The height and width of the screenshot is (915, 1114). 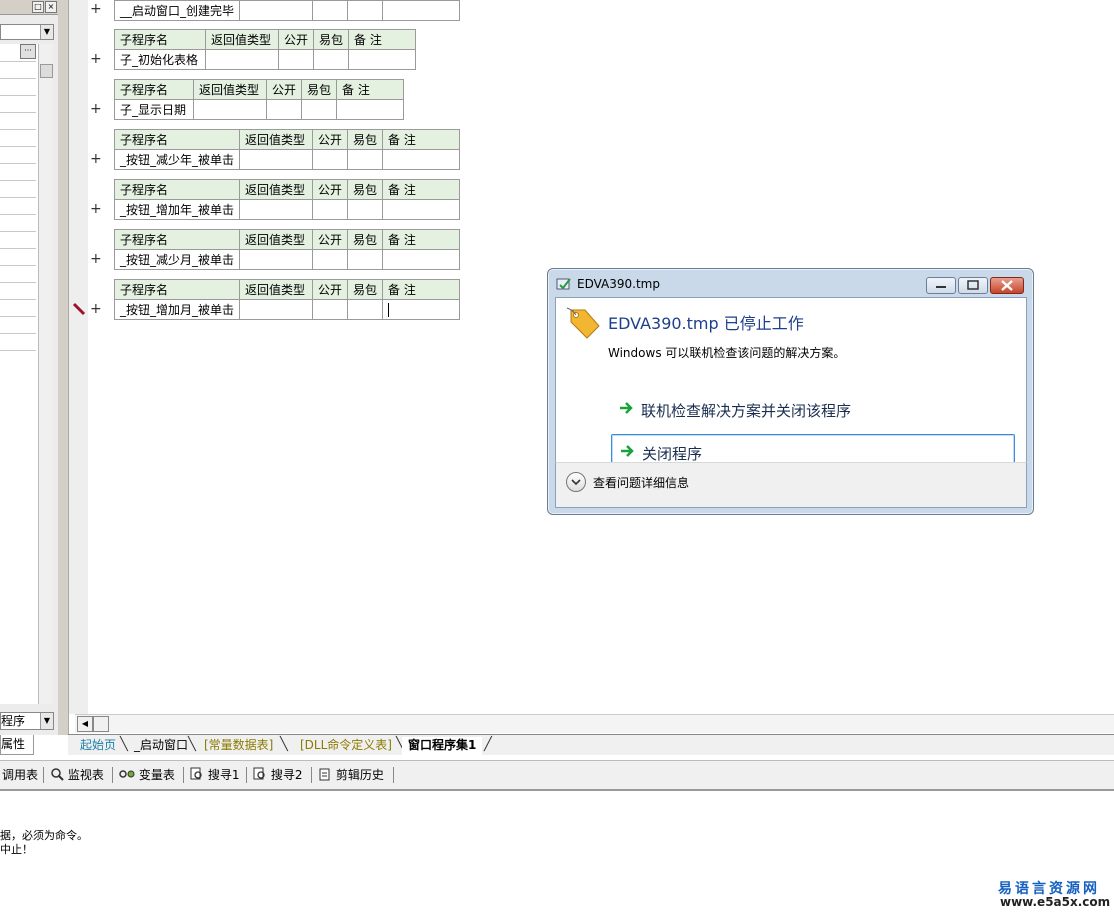 I want to click on search1-button: 搜寻1, so click(x=214, y=775).